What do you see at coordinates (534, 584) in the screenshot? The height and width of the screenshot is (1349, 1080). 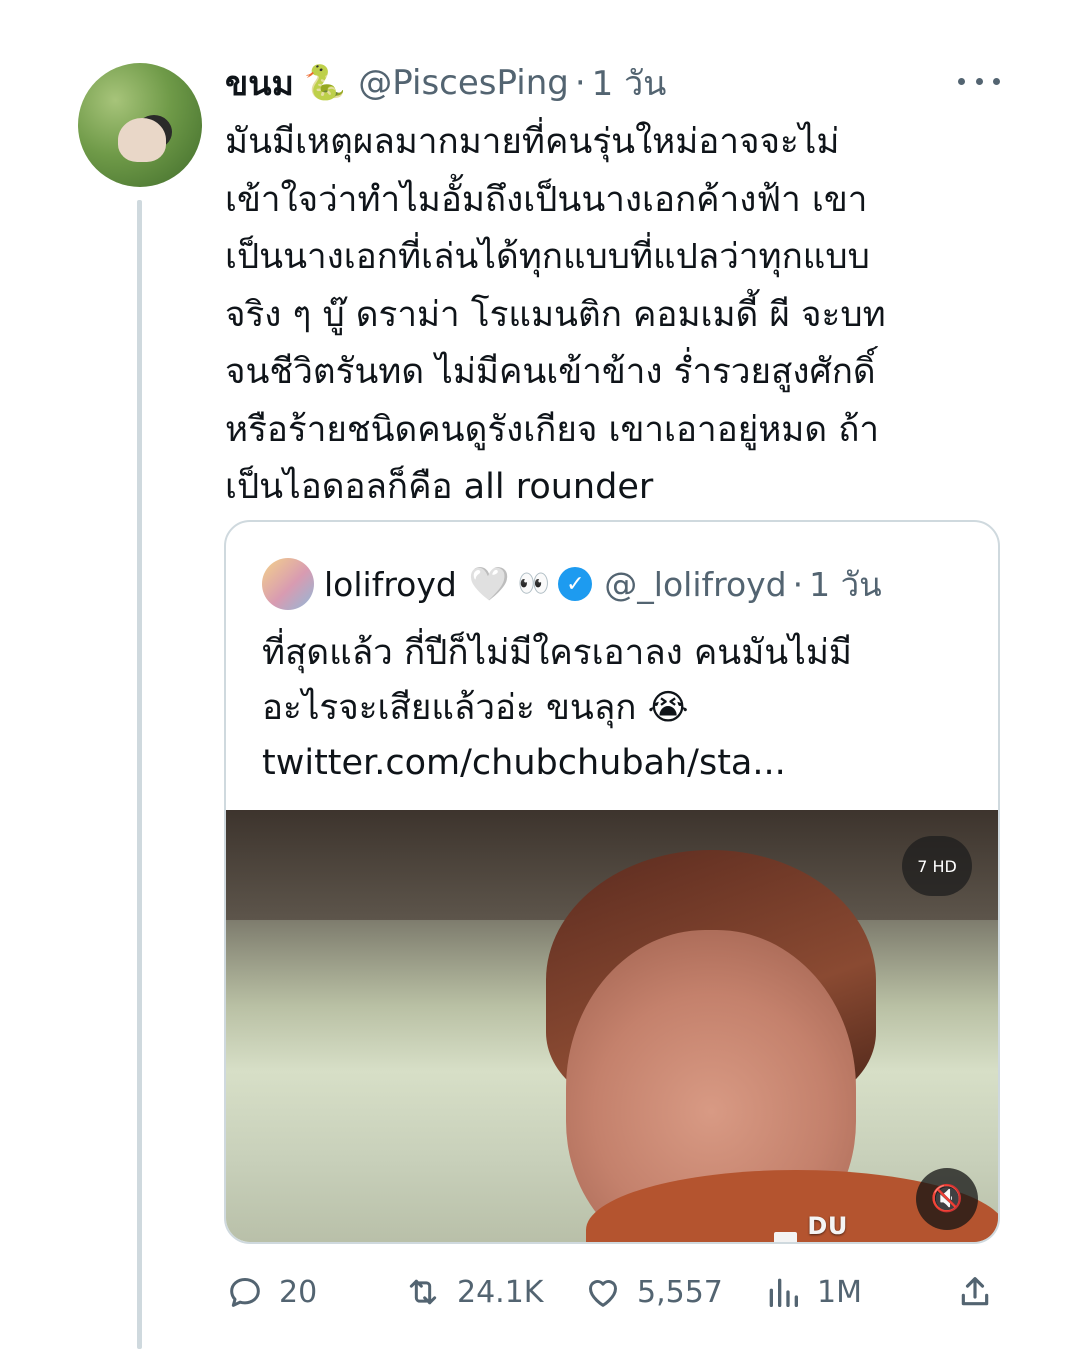 I see `eyes-emoji: 👀` at bounding box center [534, 584].